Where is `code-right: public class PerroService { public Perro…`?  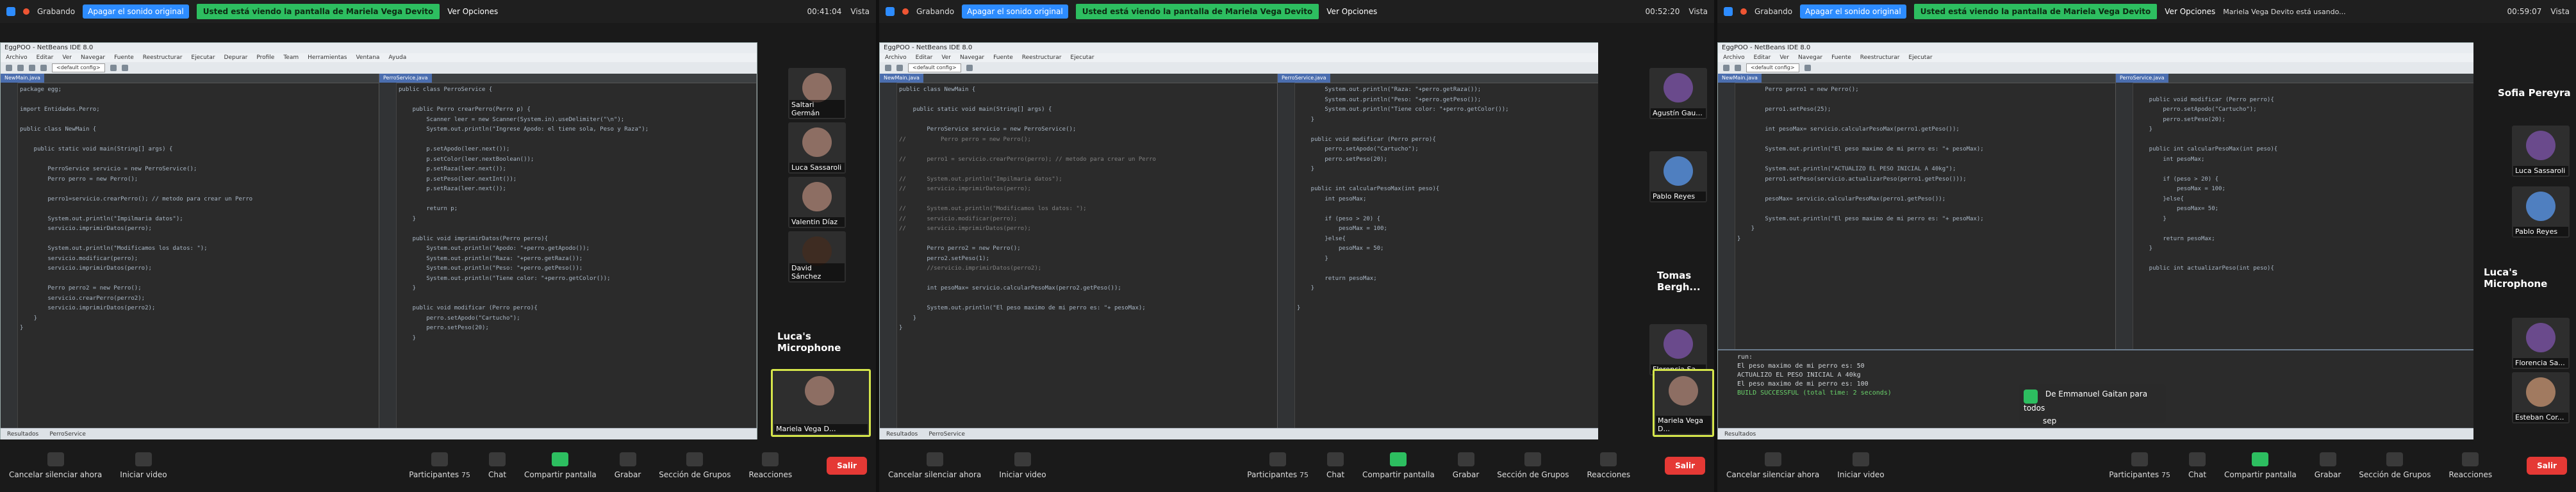
code-right: public class PerroService { public Perro… is located at coordinates (576, 256).